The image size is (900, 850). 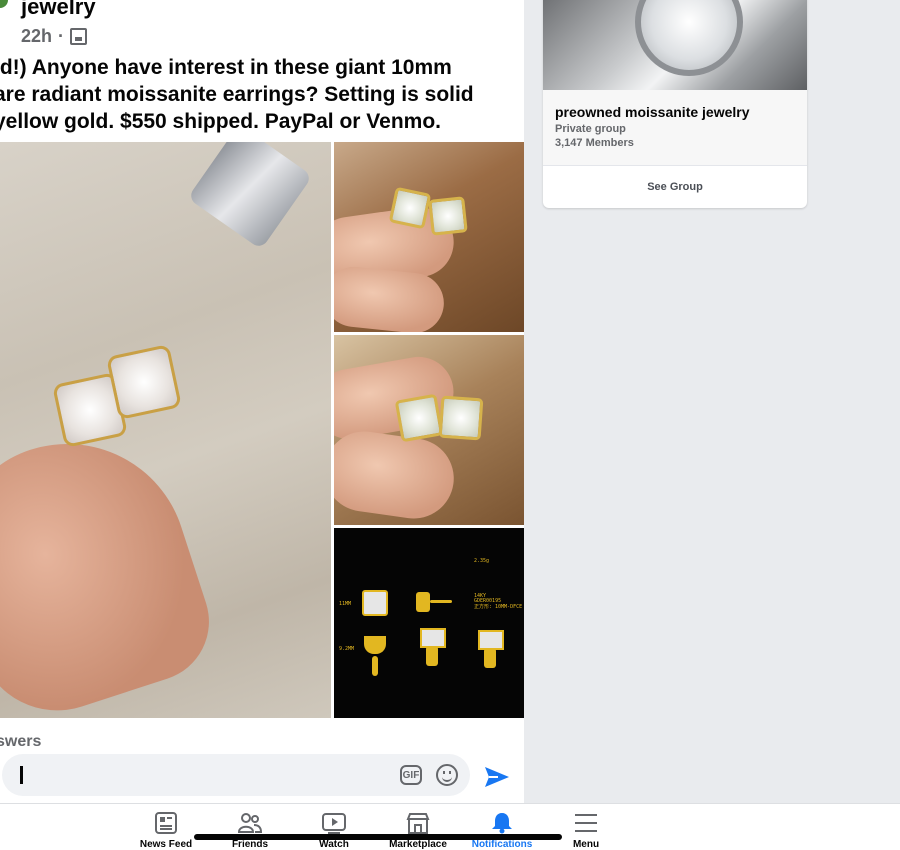 I want to click on schematic-label: 11MM, so click(x=345, y=604).